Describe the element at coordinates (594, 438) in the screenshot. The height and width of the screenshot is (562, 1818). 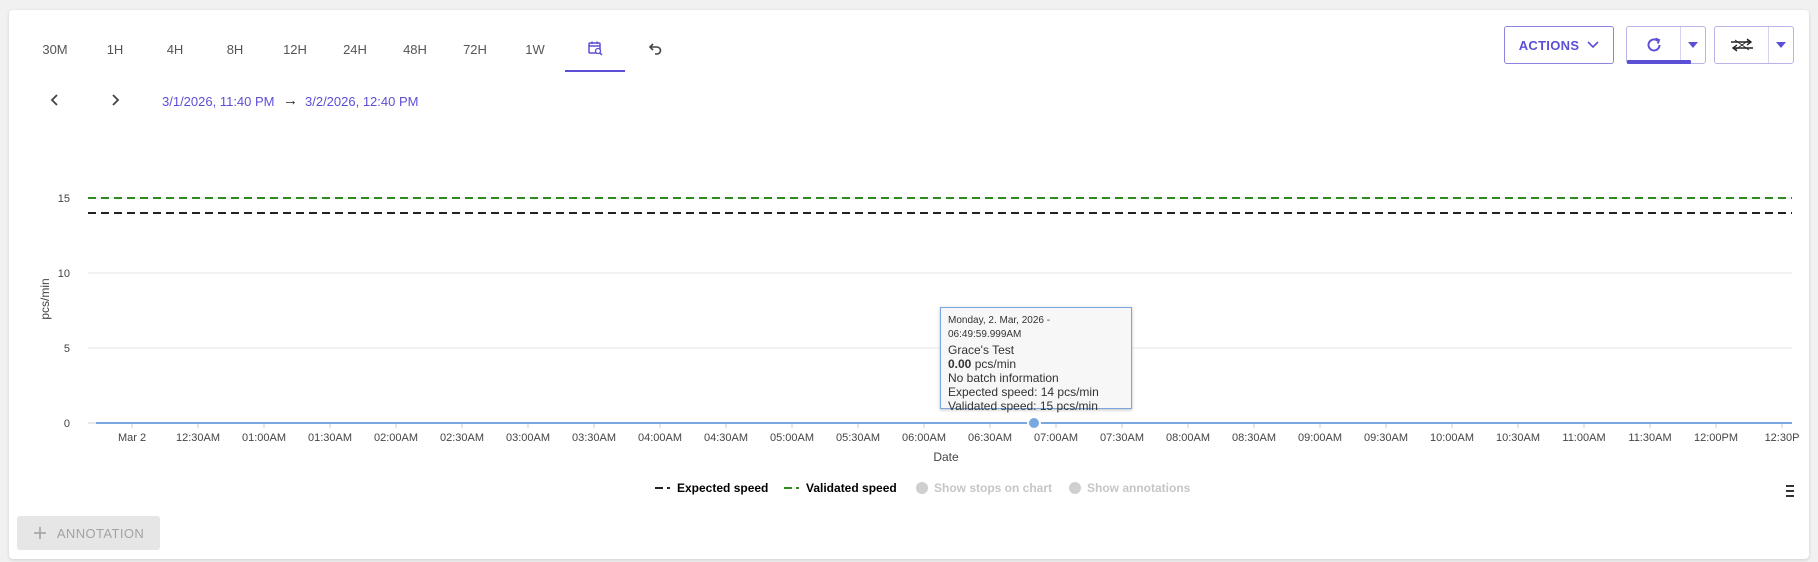
I see `x-tick-label: 03:30AM` at that location.